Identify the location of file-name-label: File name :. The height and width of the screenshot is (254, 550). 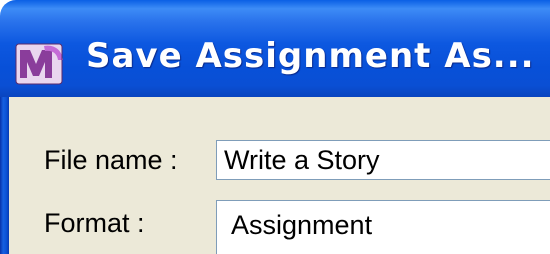
(111, 160).